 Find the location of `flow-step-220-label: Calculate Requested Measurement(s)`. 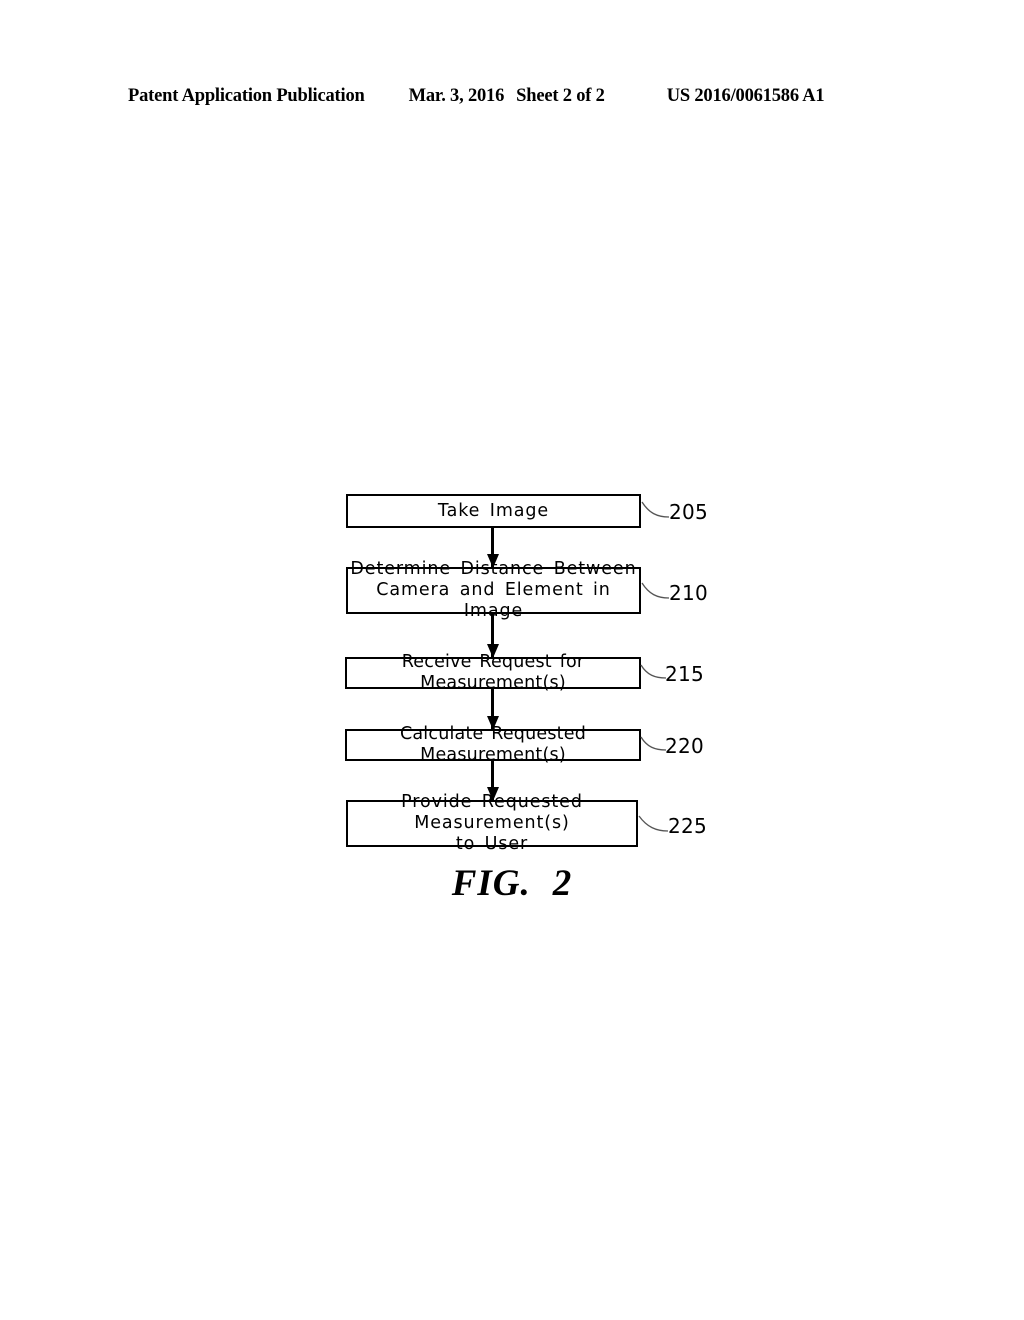

flow-step-220-label: Calculate Requested Measurement(s) is located at coordinates (493, 744).